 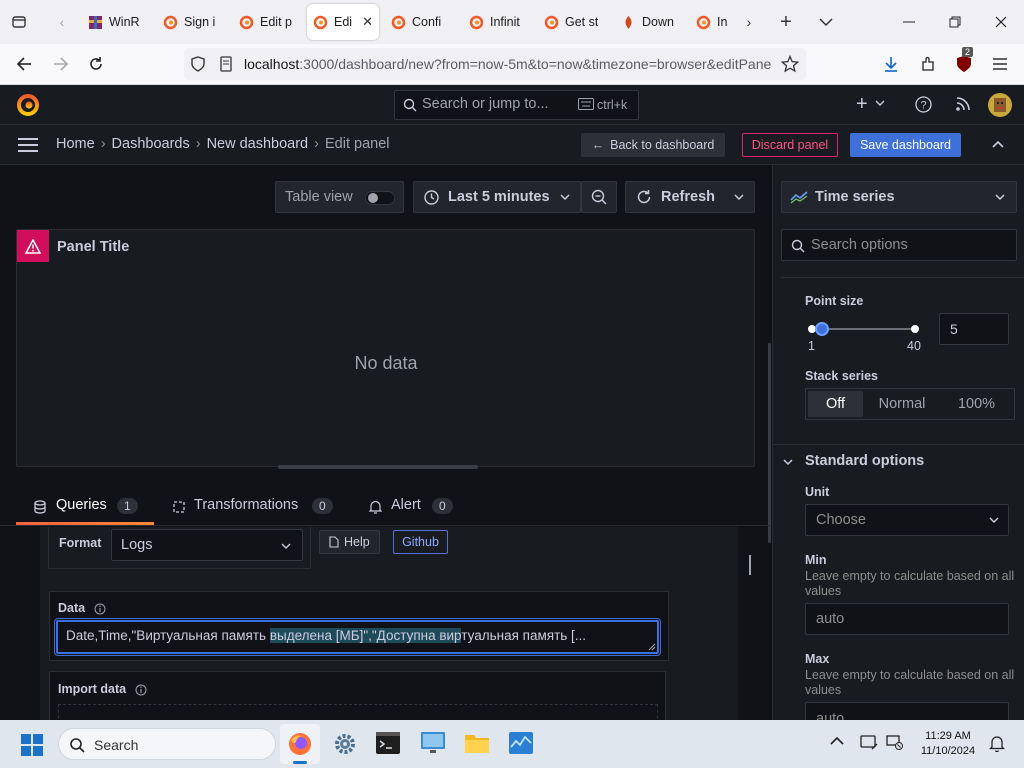 What do you see at coordinates (100, 609) in the screenshot?
I see `data-info-icon` at bounding box center [100, 609].